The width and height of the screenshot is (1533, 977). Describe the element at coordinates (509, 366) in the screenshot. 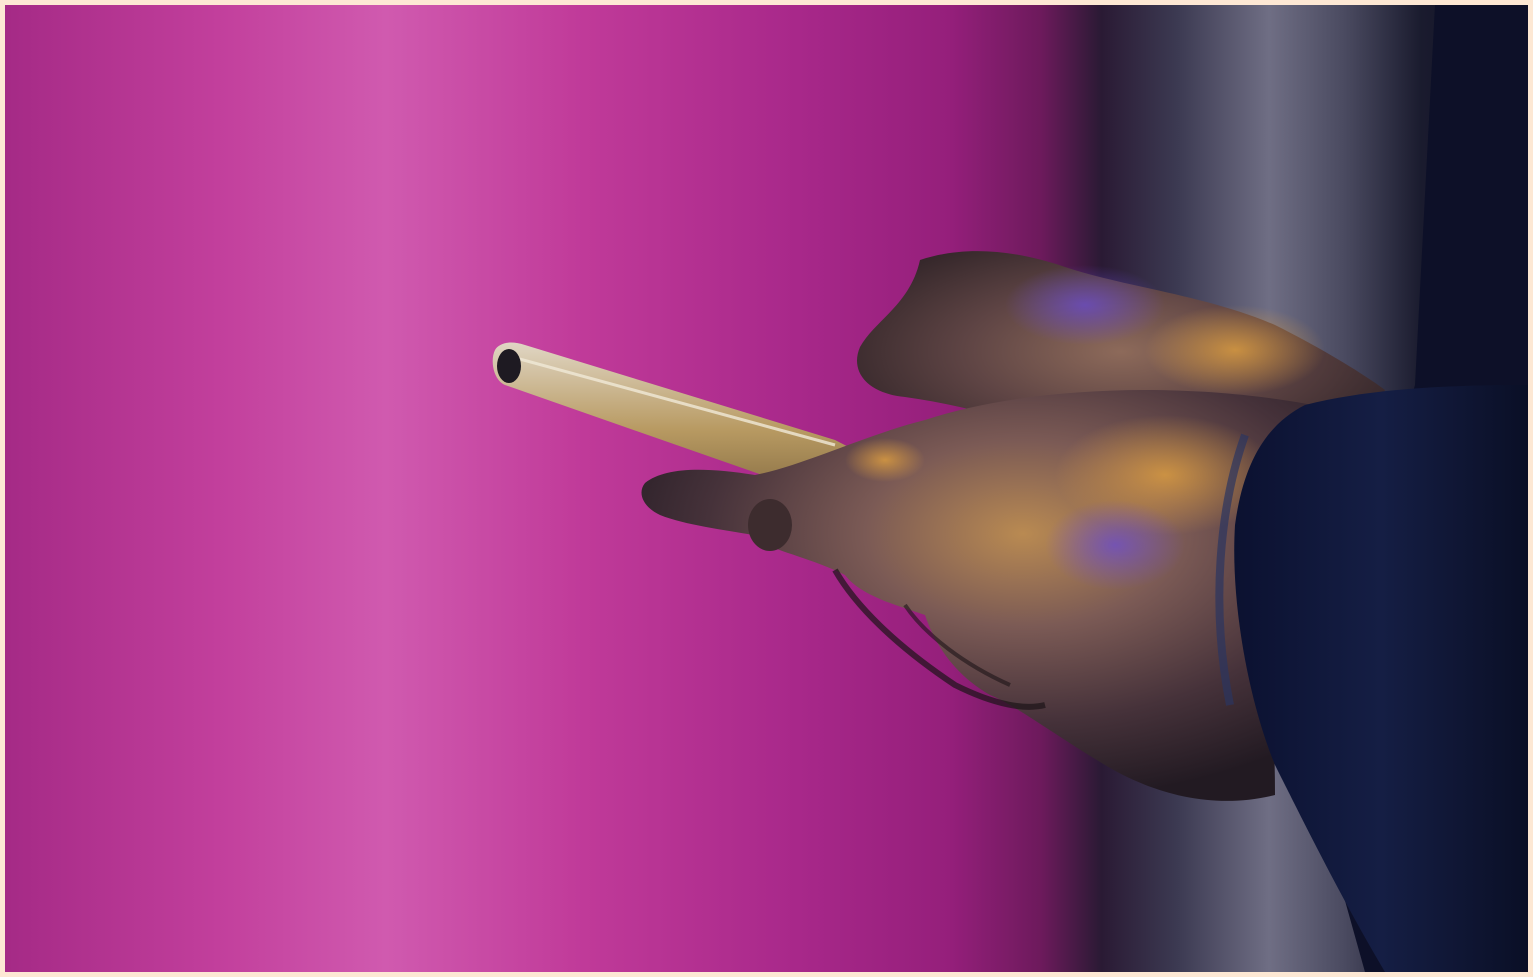

I see `phone-edge` at that location.